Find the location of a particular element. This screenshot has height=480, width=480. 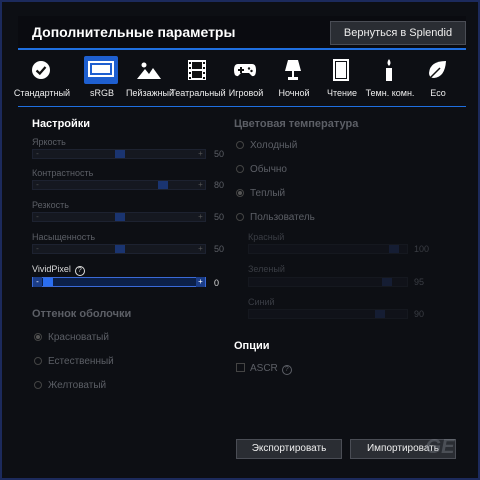

saturation-label: Насыщенность is located at coordinates (64, 237).